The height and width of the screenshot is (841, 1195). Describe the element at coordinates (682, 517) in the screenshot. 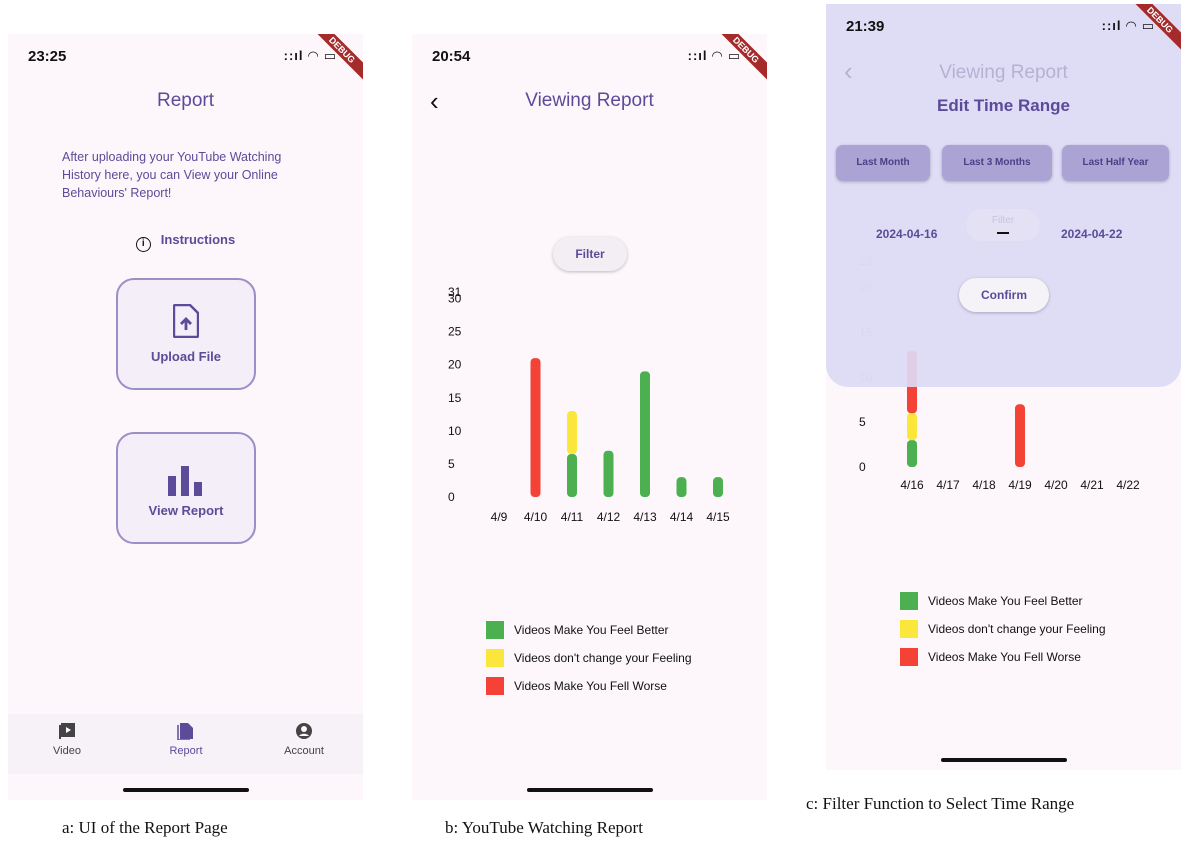

I see `x-tick-label: 4/14` at that location.